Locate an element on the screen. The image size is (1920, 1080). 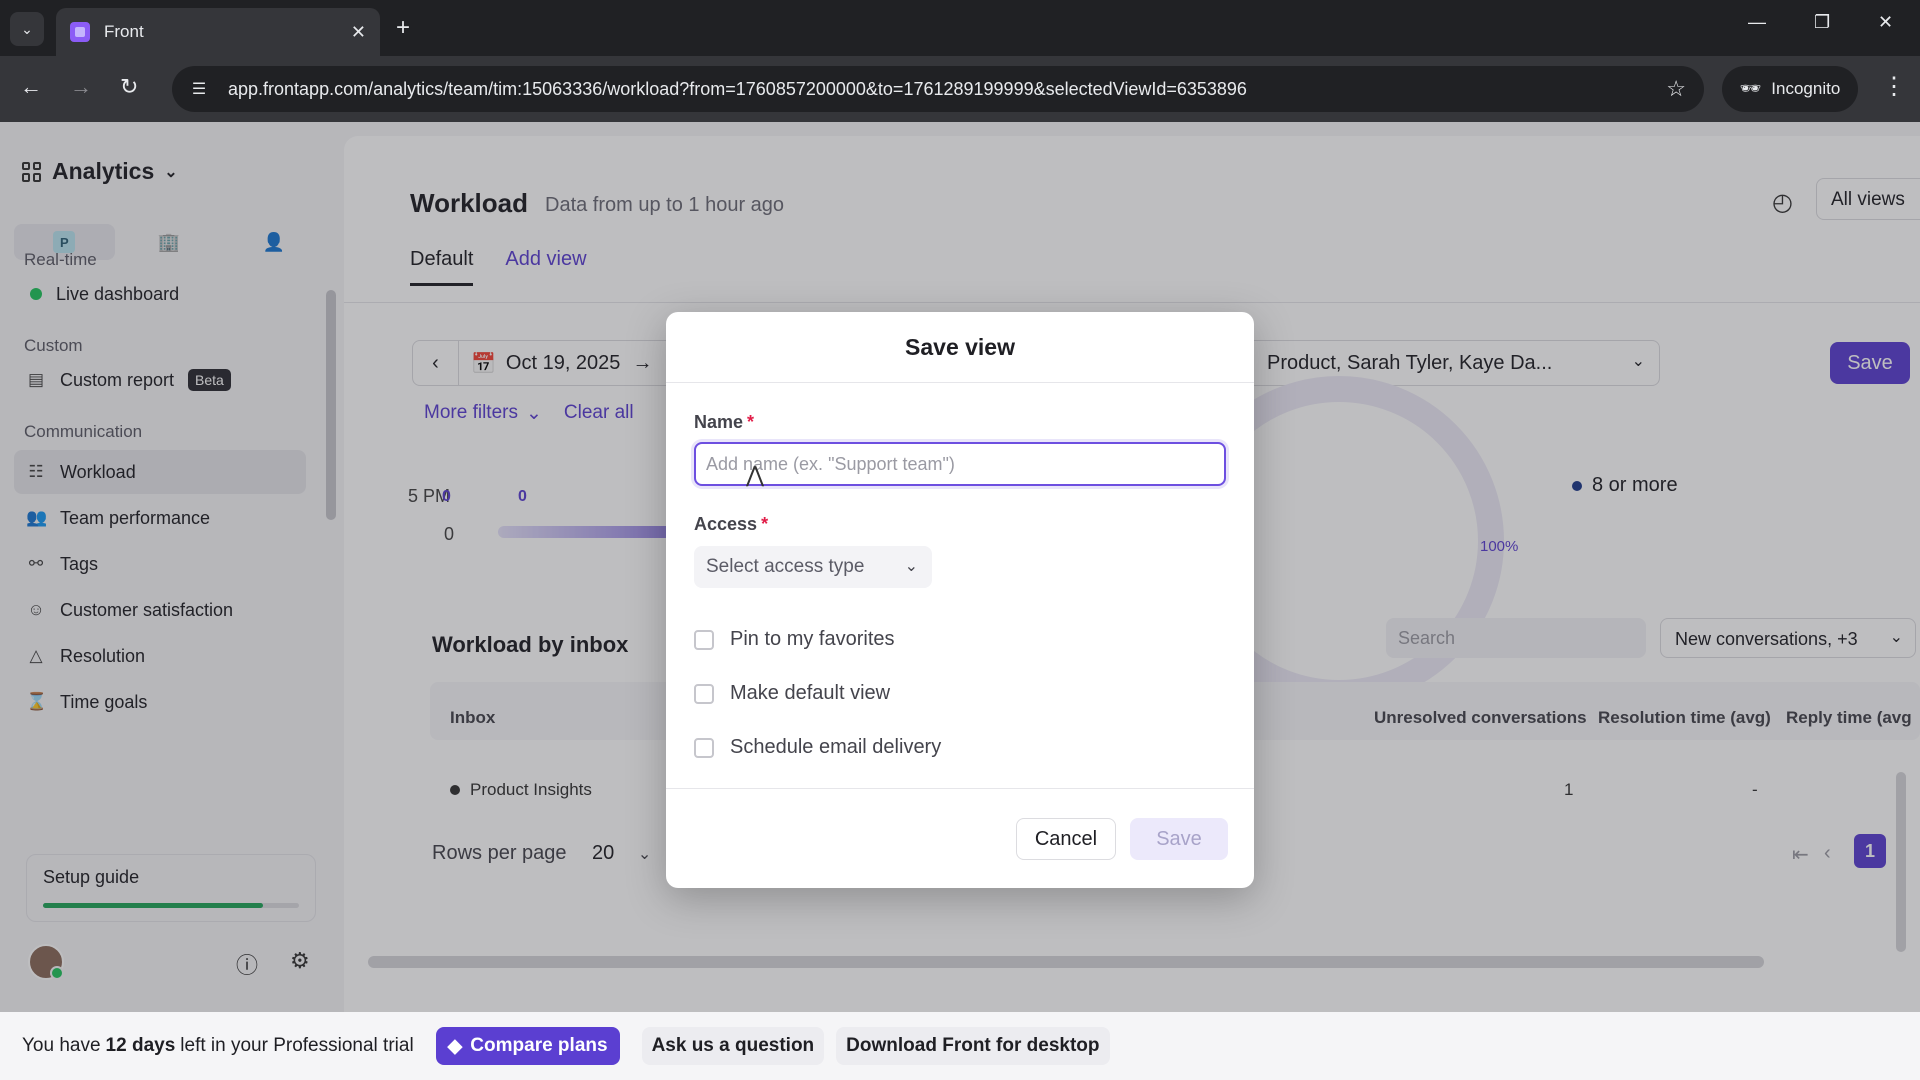
access-type-select: Select access type ⌄ is located at coordinates (813, 567).